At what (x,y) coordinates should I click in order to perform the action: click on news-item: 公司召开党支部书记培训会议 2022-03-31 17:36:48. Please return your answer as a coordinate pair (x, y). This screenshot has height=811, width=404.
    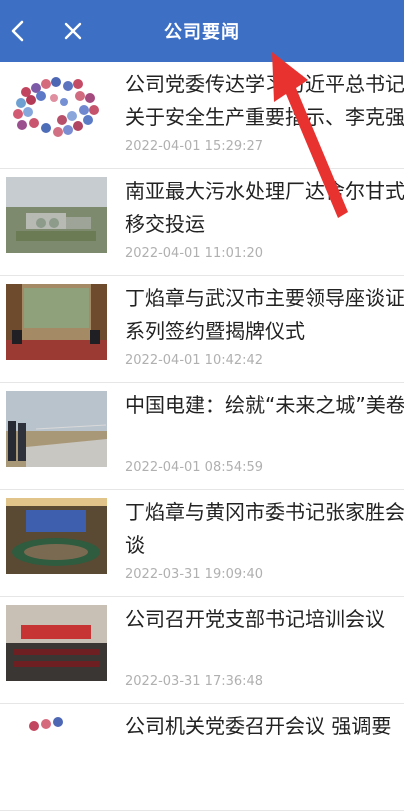
    Looking at the image, I should click on (202, 650).